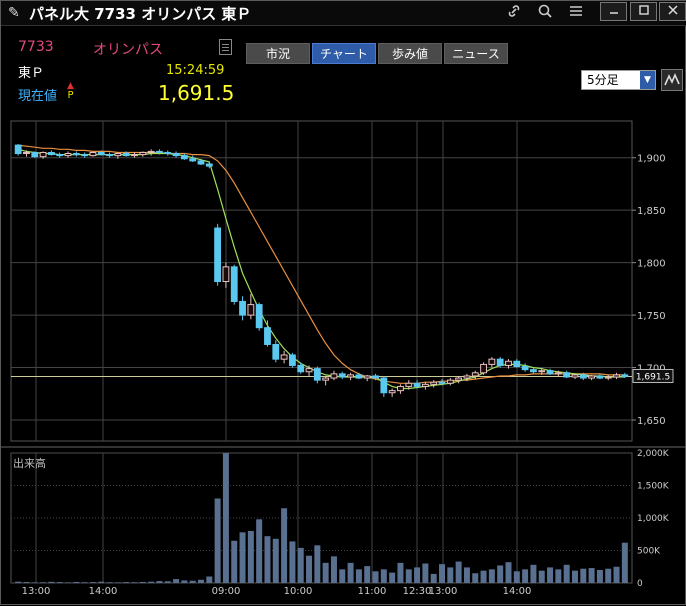 This screenshot has height=606, width=686. Describe the element at coordinates (651, 211) in the screenshot. I see `price-tick-label: 1,850` at that location.